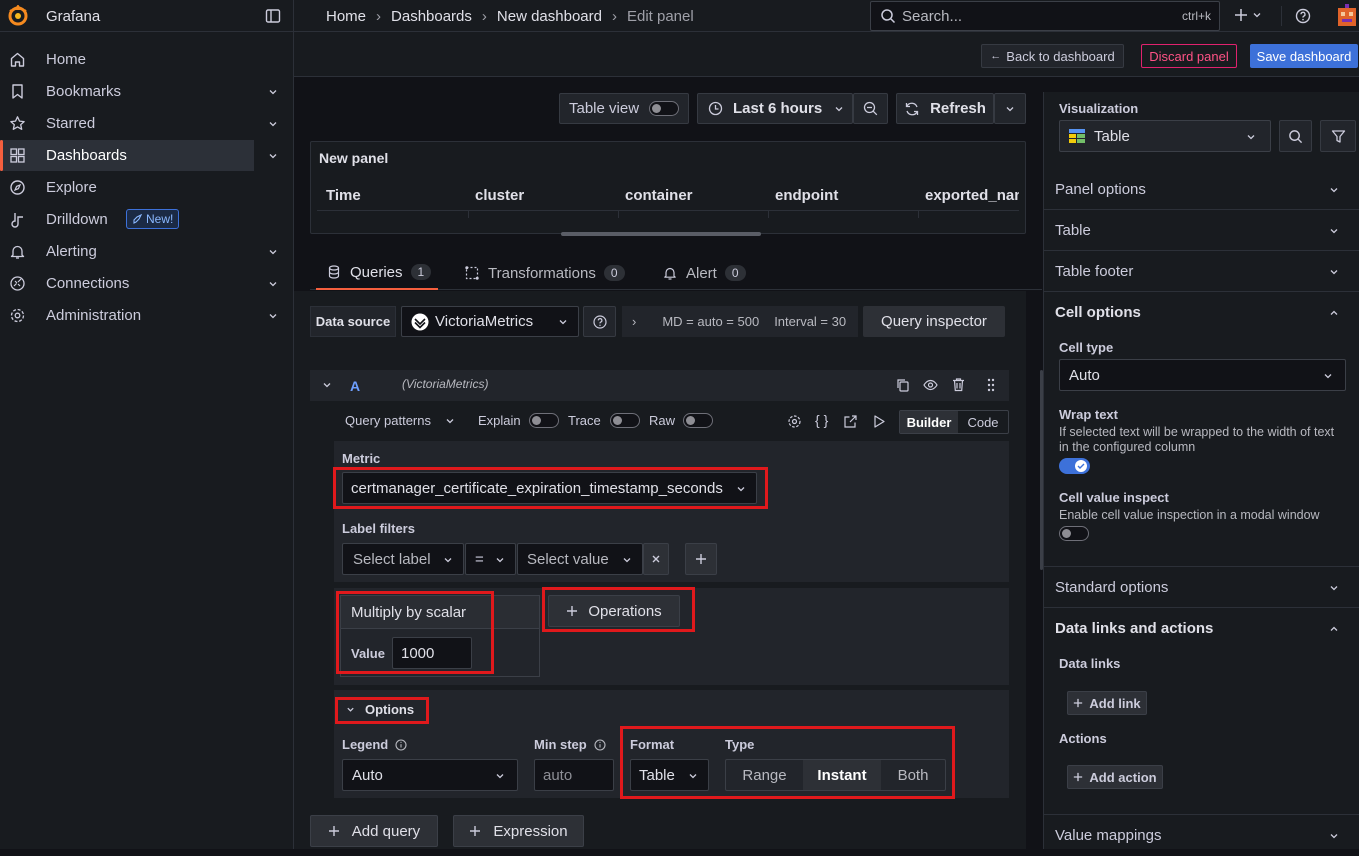 This screenshot has height=856, width=1359. I want to click on add-action-button: Add action, so click(1115, 777).